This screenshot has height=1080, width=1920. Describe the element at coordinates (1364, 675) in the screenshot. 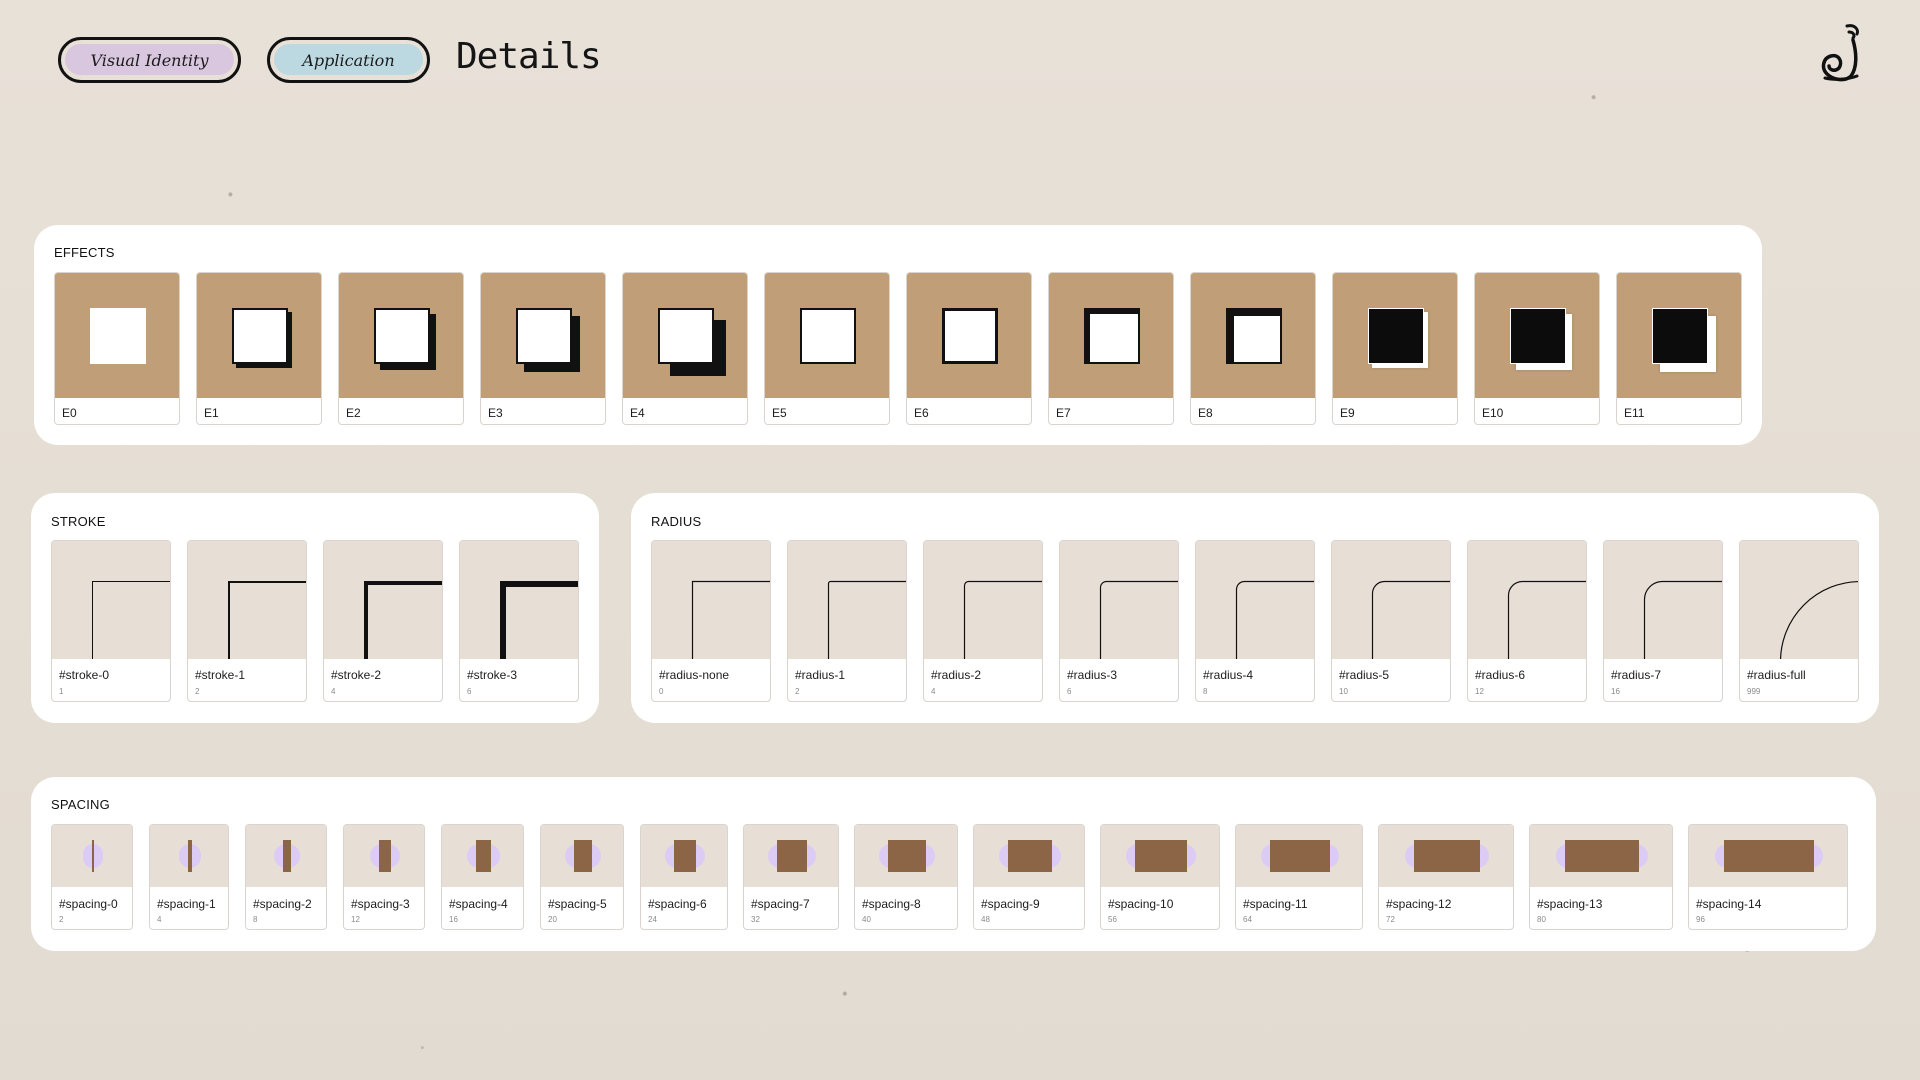

I see `radius-token-name: #radius-5` at that location.